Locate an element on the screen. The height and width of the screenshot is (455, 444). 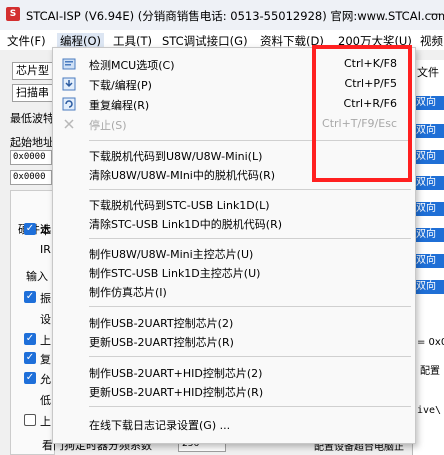
option2-label: 振 is located at coordinates (45, 298).